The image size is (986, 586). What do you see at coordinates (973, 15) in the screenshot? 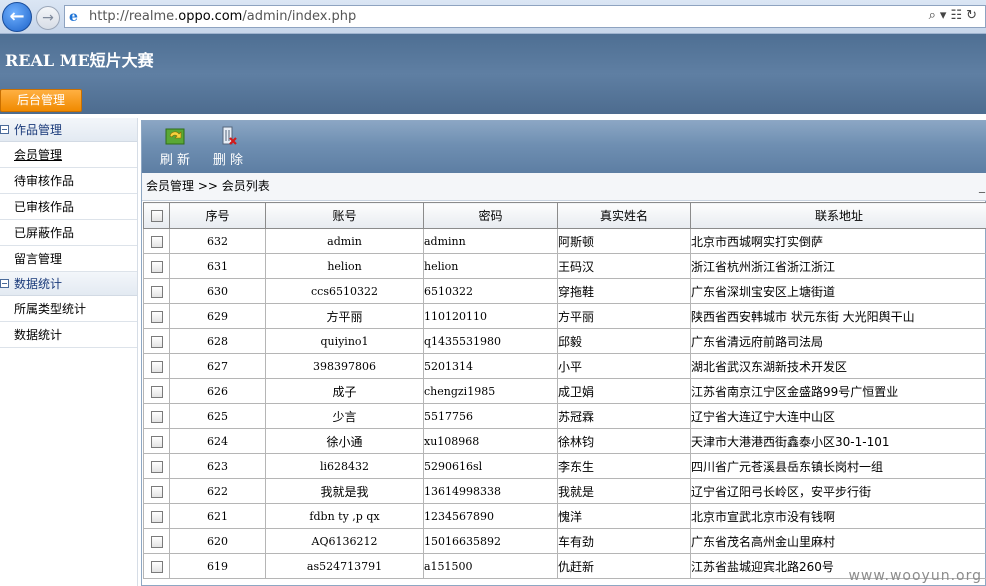
I see `refresh-icon: ↻` at bounding box center [973, 15].